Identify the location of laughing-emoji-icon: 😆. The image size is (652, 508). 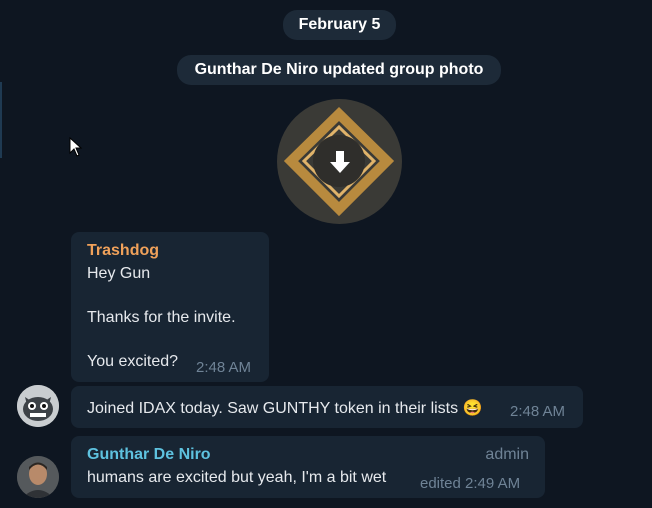
(472, 408).